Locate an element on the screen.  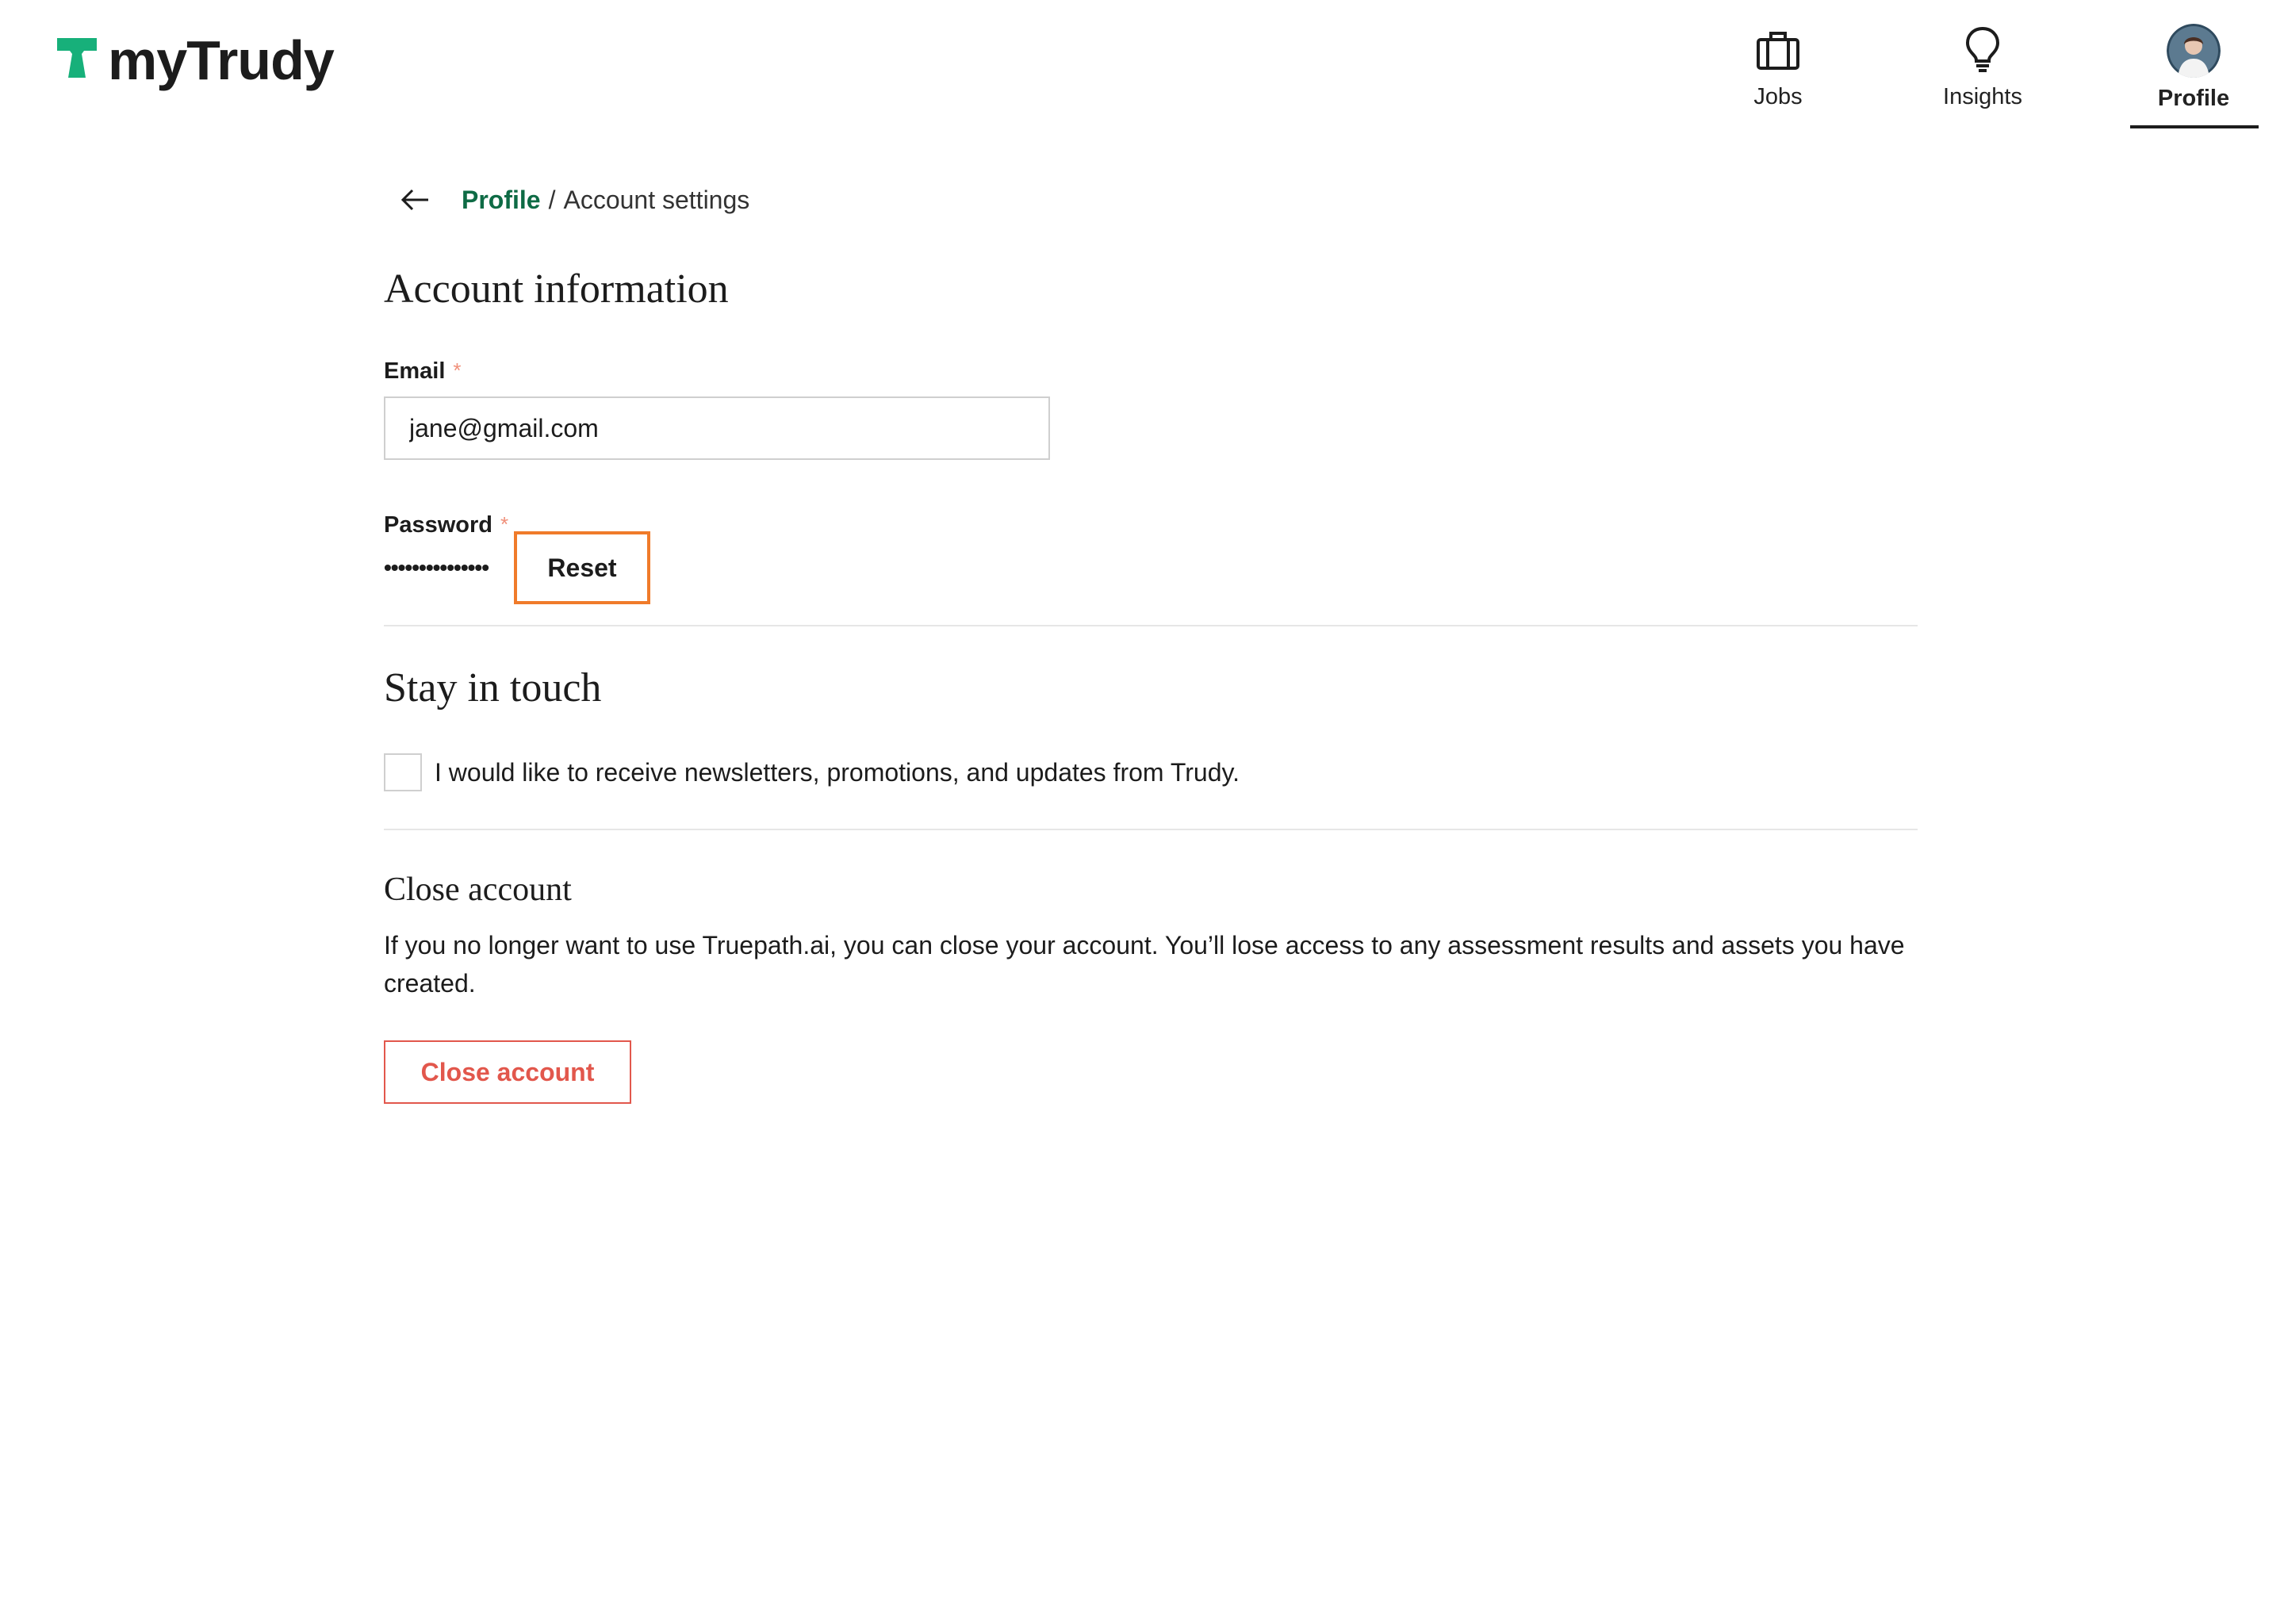
nav-label-profile: Profile is located at coordinates (2193, 98).